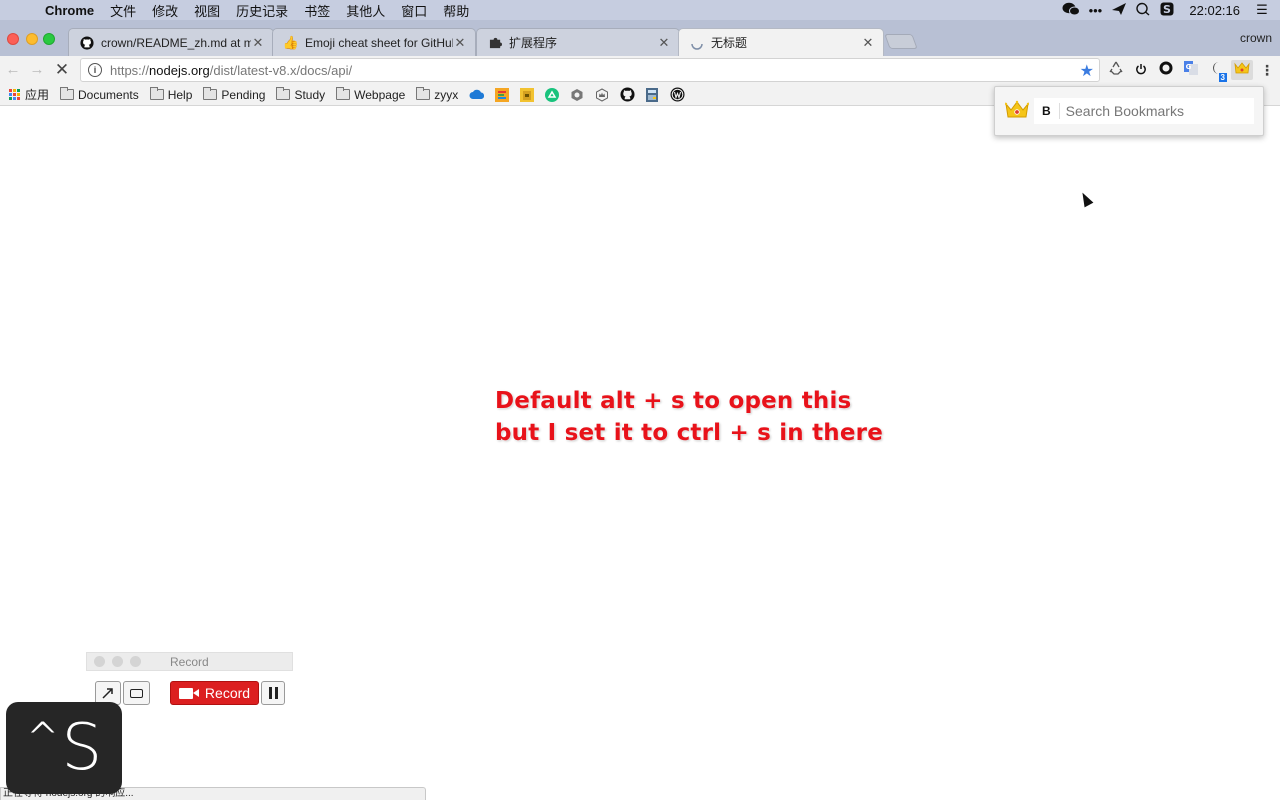 This screenshot has width=1280, height=800. I want to click on gear-hex-icon, so click(577, 95).